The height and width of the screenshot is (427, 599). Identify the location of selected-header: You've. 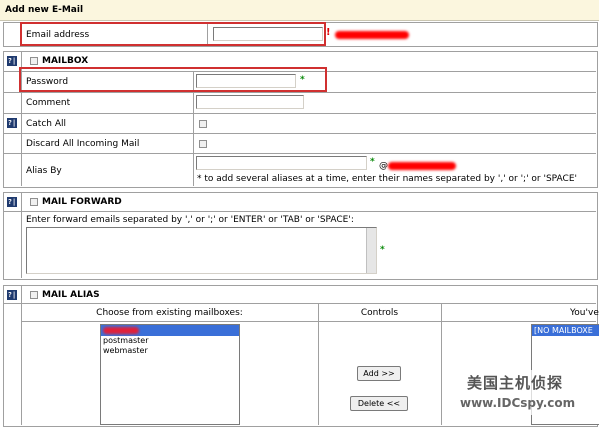
(584, 313).